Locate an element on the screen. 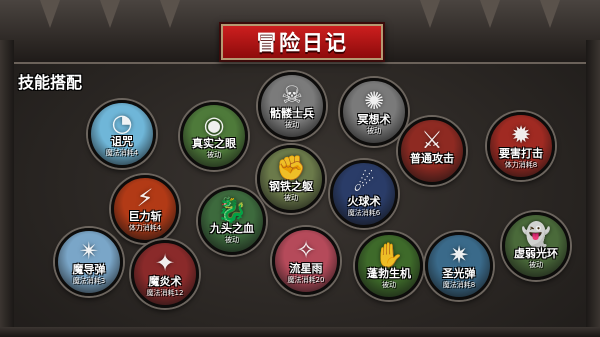 This screenshot has width=600, height=337. skill-true-eye-button: ◉ 真实之眼 被动 is located at coordinates (214, 136).